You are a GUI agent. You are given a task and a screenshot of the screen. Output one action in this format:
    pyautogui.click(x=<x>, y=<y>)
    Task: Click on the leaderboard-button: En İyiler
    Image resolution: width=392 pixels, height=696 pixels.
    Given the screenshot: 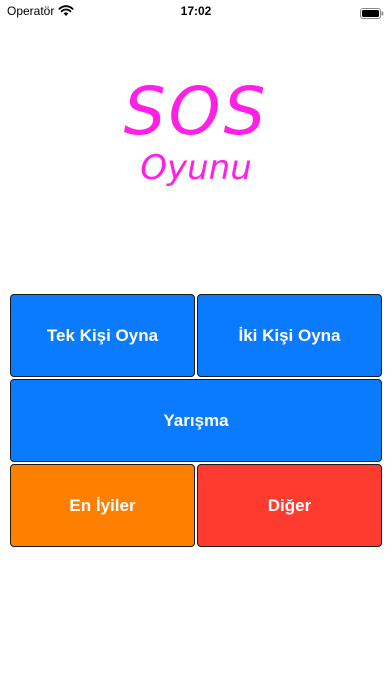 What is the action you would take?
    pyautogui.click(x=102, y=505)
    